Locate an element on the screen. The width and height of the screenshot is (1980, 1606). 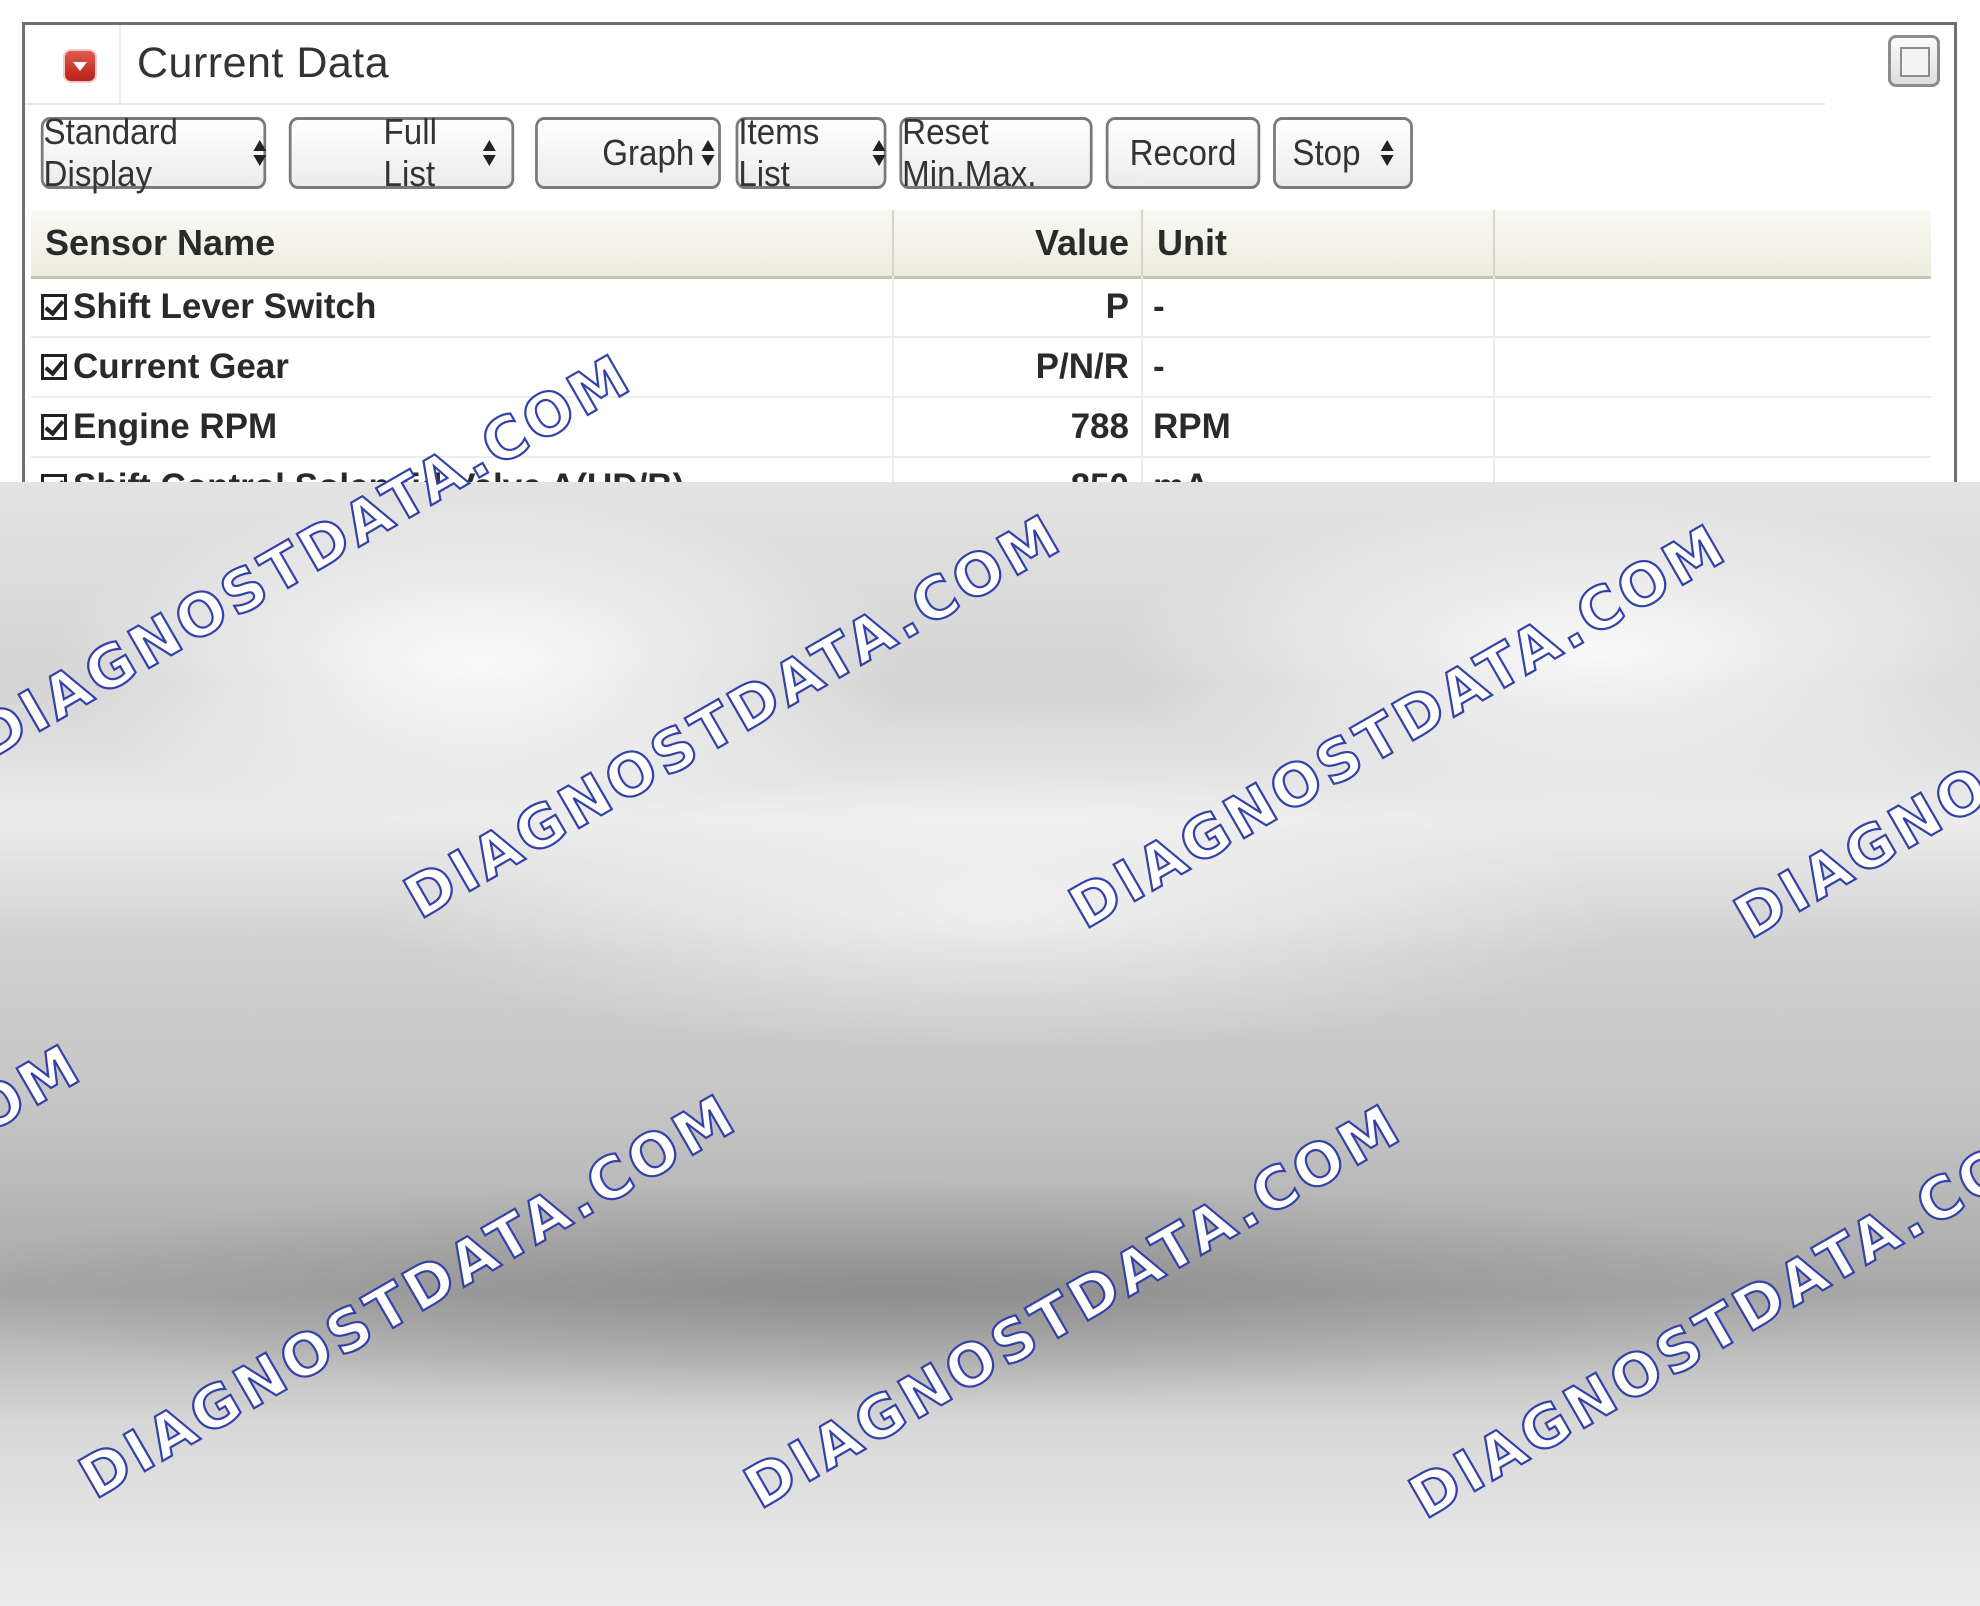
table-row: Current Gear P/N/R - is located at coordinates (981, 368).